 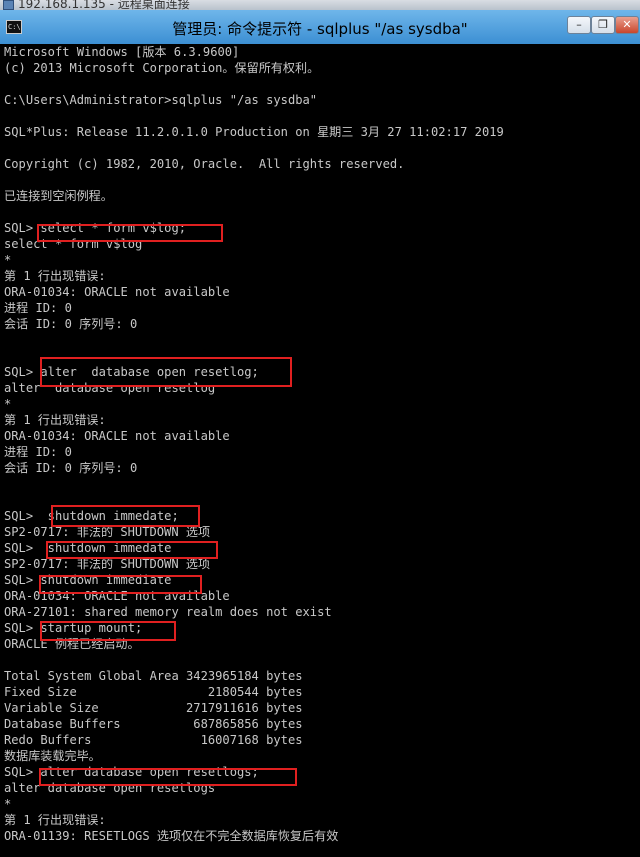 What do you see at coordinates (153, 740) in the screenshot?
I see `console-line: Redo Buffers 16007168 bytes` at bounding box center [153, 740].